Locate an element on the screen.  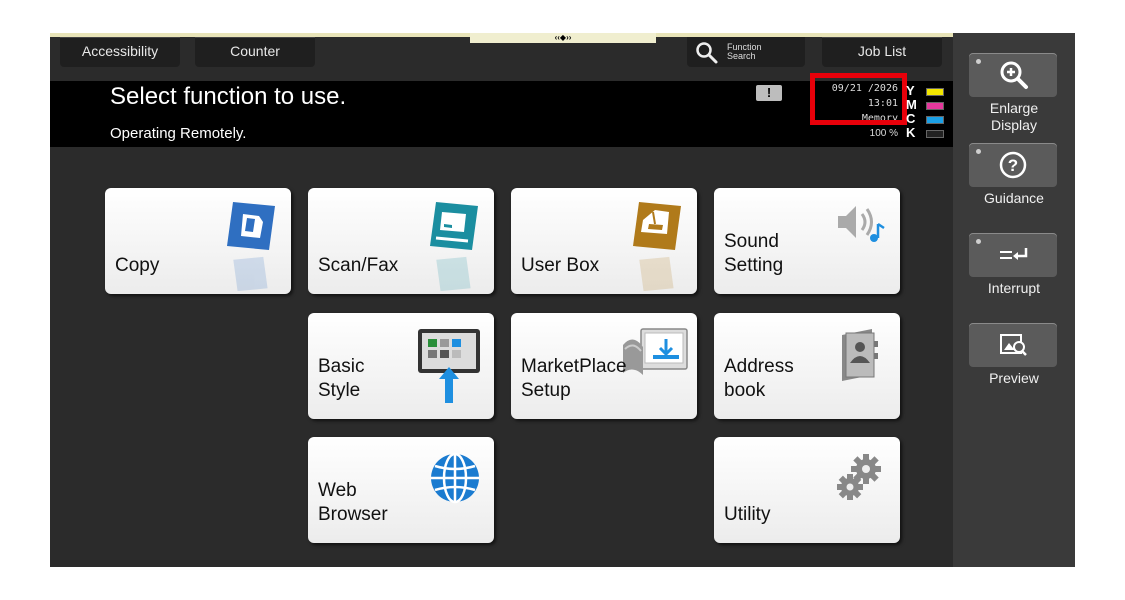
utility-label: Utility is located at coordinates (747, 514).